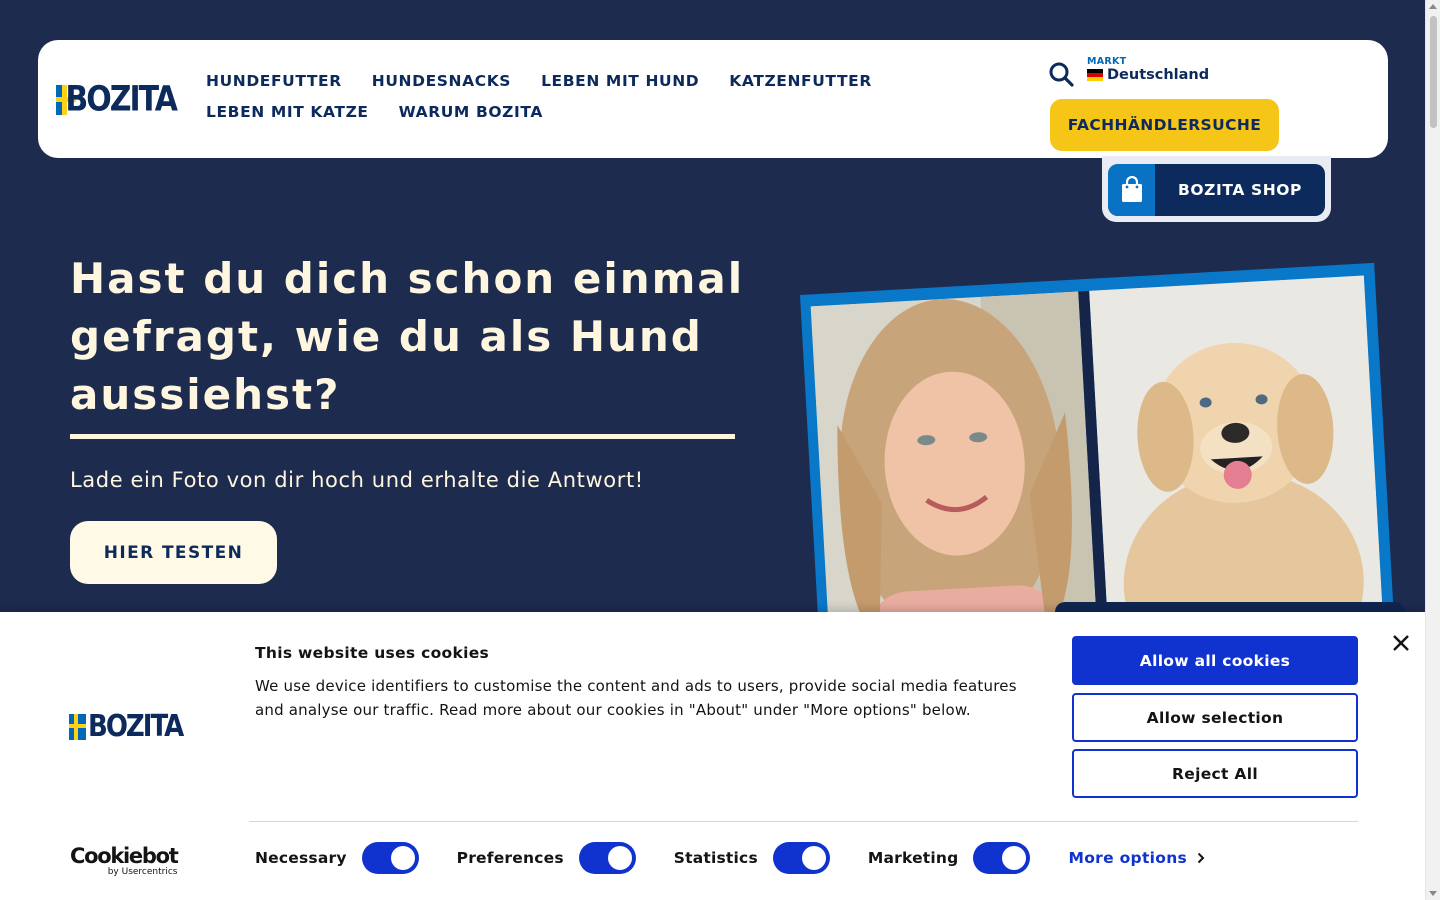  I want to click on shopping-bag-icon, so click(1131, 190).